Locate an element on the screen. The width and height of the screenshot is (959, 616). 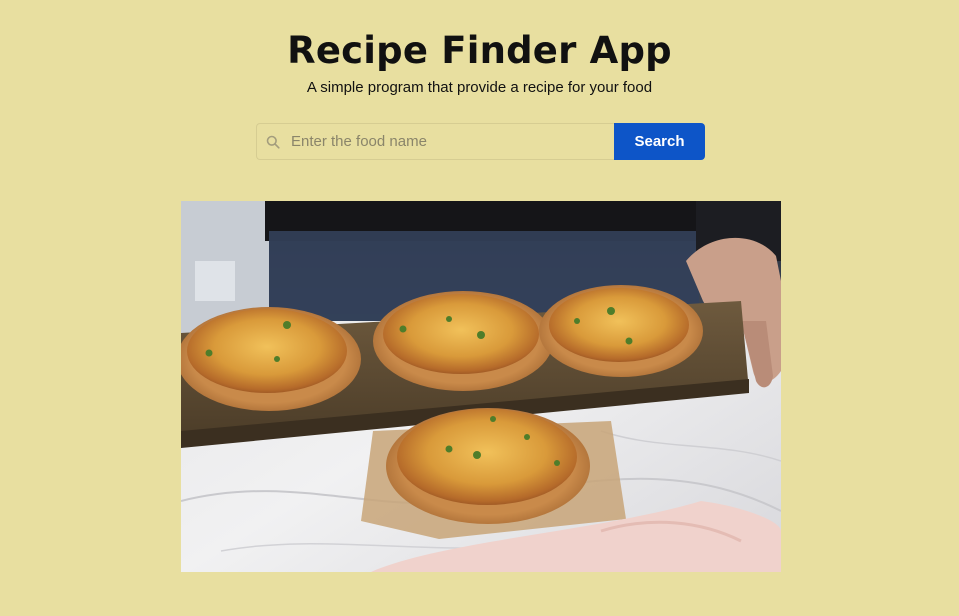
search-box is located at coordinates (435, 141).